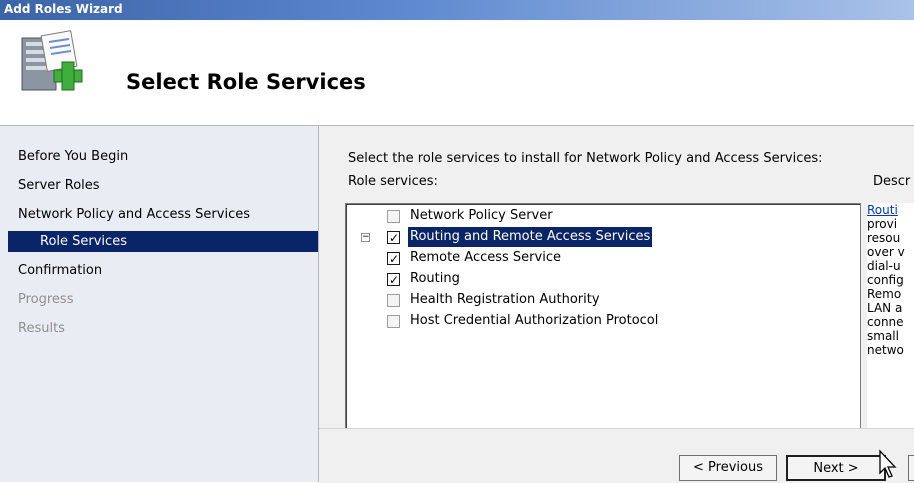 The height and width of the screenshot is (483, 914). I want to click on checkbox-routing: ✓, so click(393, 280).